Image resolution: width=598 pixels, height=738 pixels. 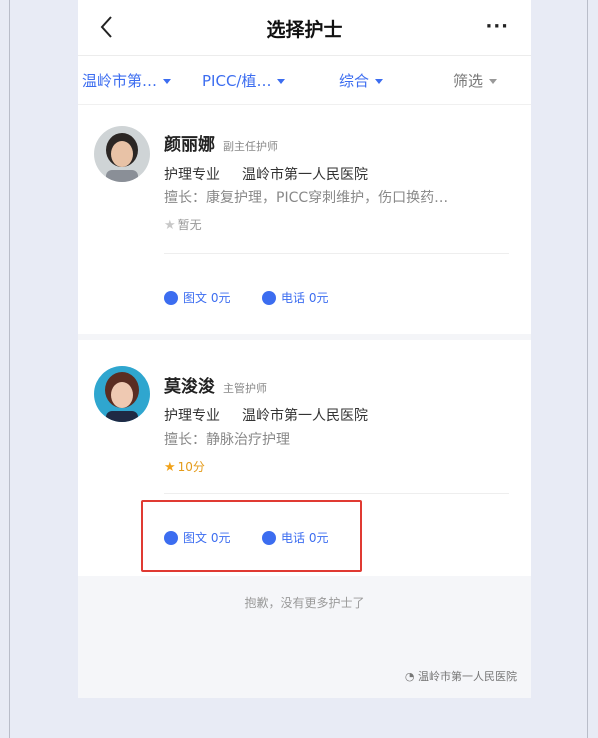 I want to click on filter-screen: 筛选, so click(x=475, y=80).